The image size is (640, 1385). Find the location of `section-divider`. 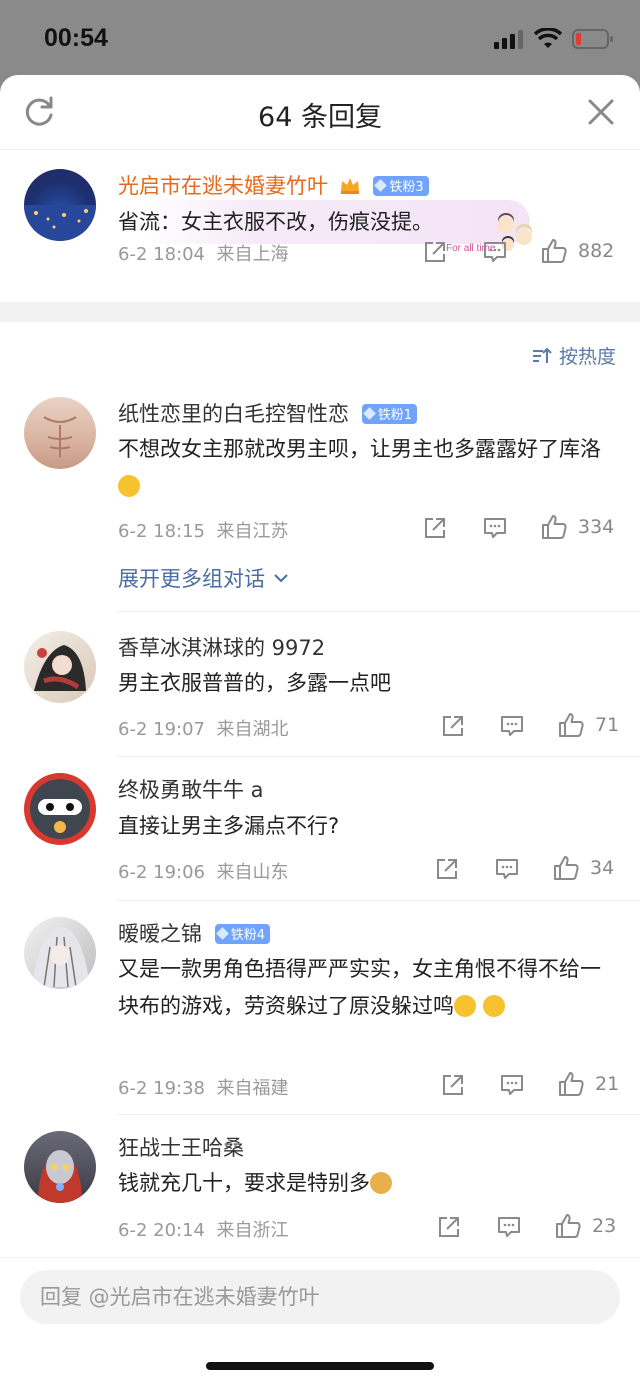

section-divider is located at coordinates (320, 312).